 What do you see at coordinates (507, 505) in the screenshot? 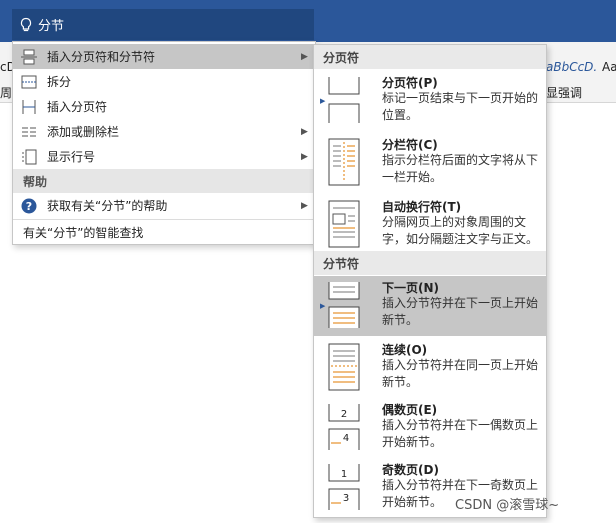
I see `watermark: CSDN @滚雪球~` at bounding box center [507, 505].